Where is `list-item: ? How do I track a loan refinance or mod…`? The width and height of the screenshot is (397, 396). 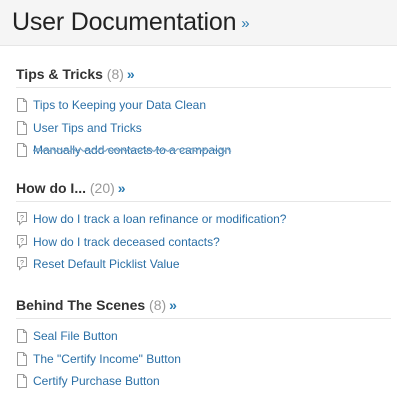 list-item: ? How do I track a loan refinance or mod… is located at coordinates (203, 219).